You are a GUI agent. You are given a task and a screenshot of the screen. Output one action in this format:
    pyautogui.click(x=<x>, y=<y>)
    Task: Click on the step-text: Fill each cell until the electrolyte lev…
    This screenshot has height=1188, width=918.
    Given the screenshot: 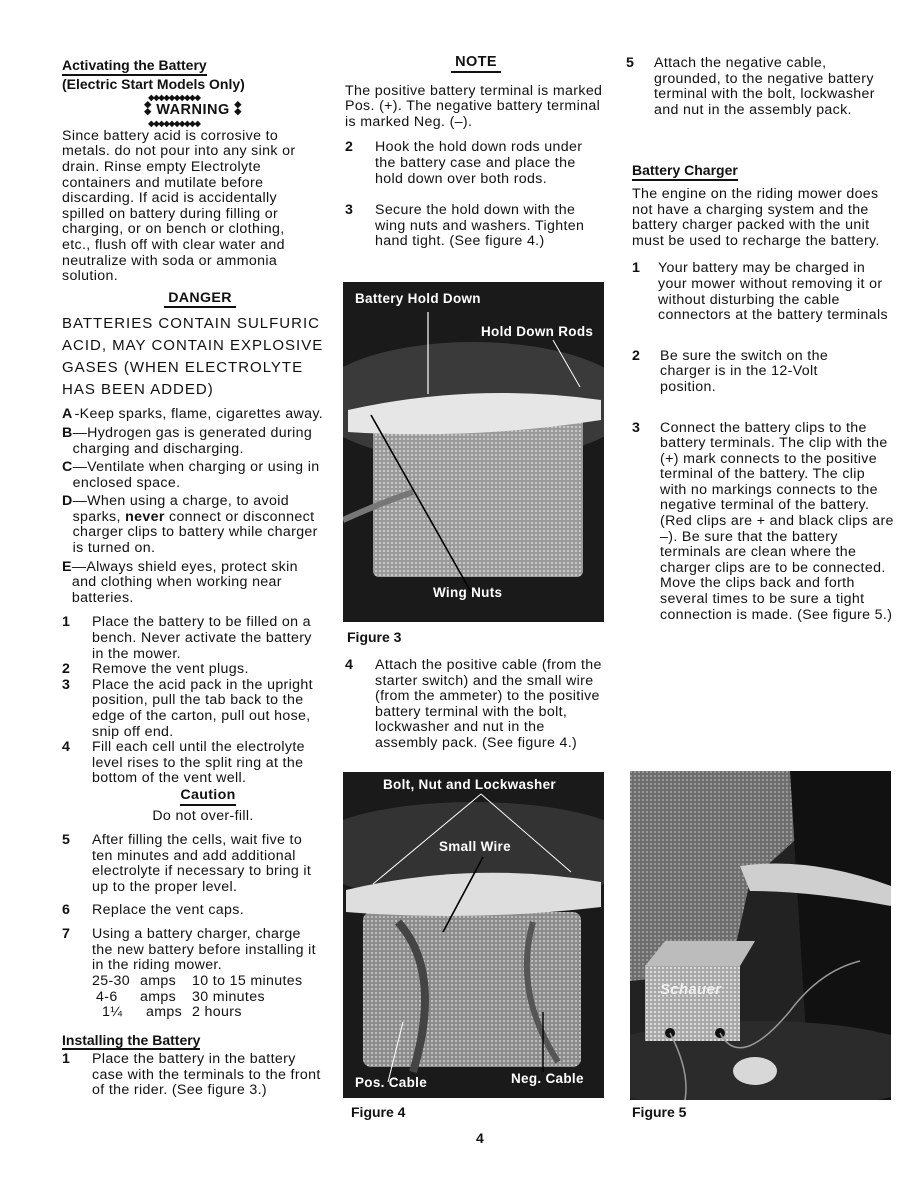 What is the action you would take?
    pyautogui.click(x=198, y=763)
    